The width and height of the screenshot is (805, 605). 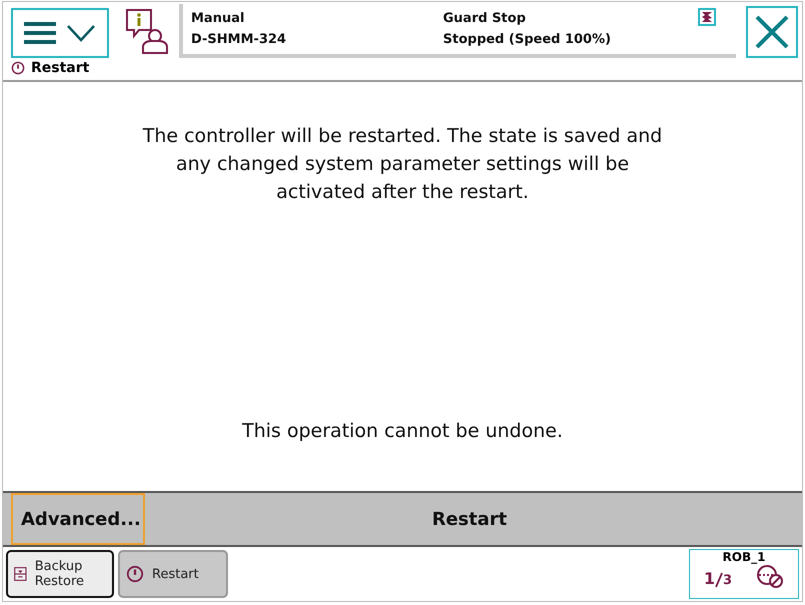 I want to click on motion-text: Stopped (Speed 100%), so click(x=527, y=39).